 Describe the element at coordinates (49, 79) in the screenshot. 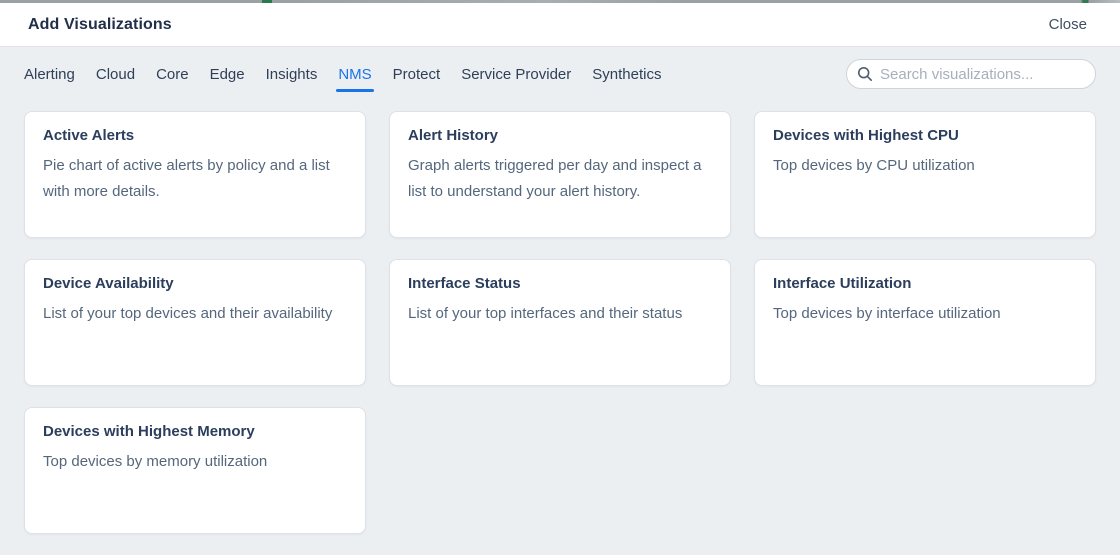

I see `tab-alerting: Alerting` at that location.